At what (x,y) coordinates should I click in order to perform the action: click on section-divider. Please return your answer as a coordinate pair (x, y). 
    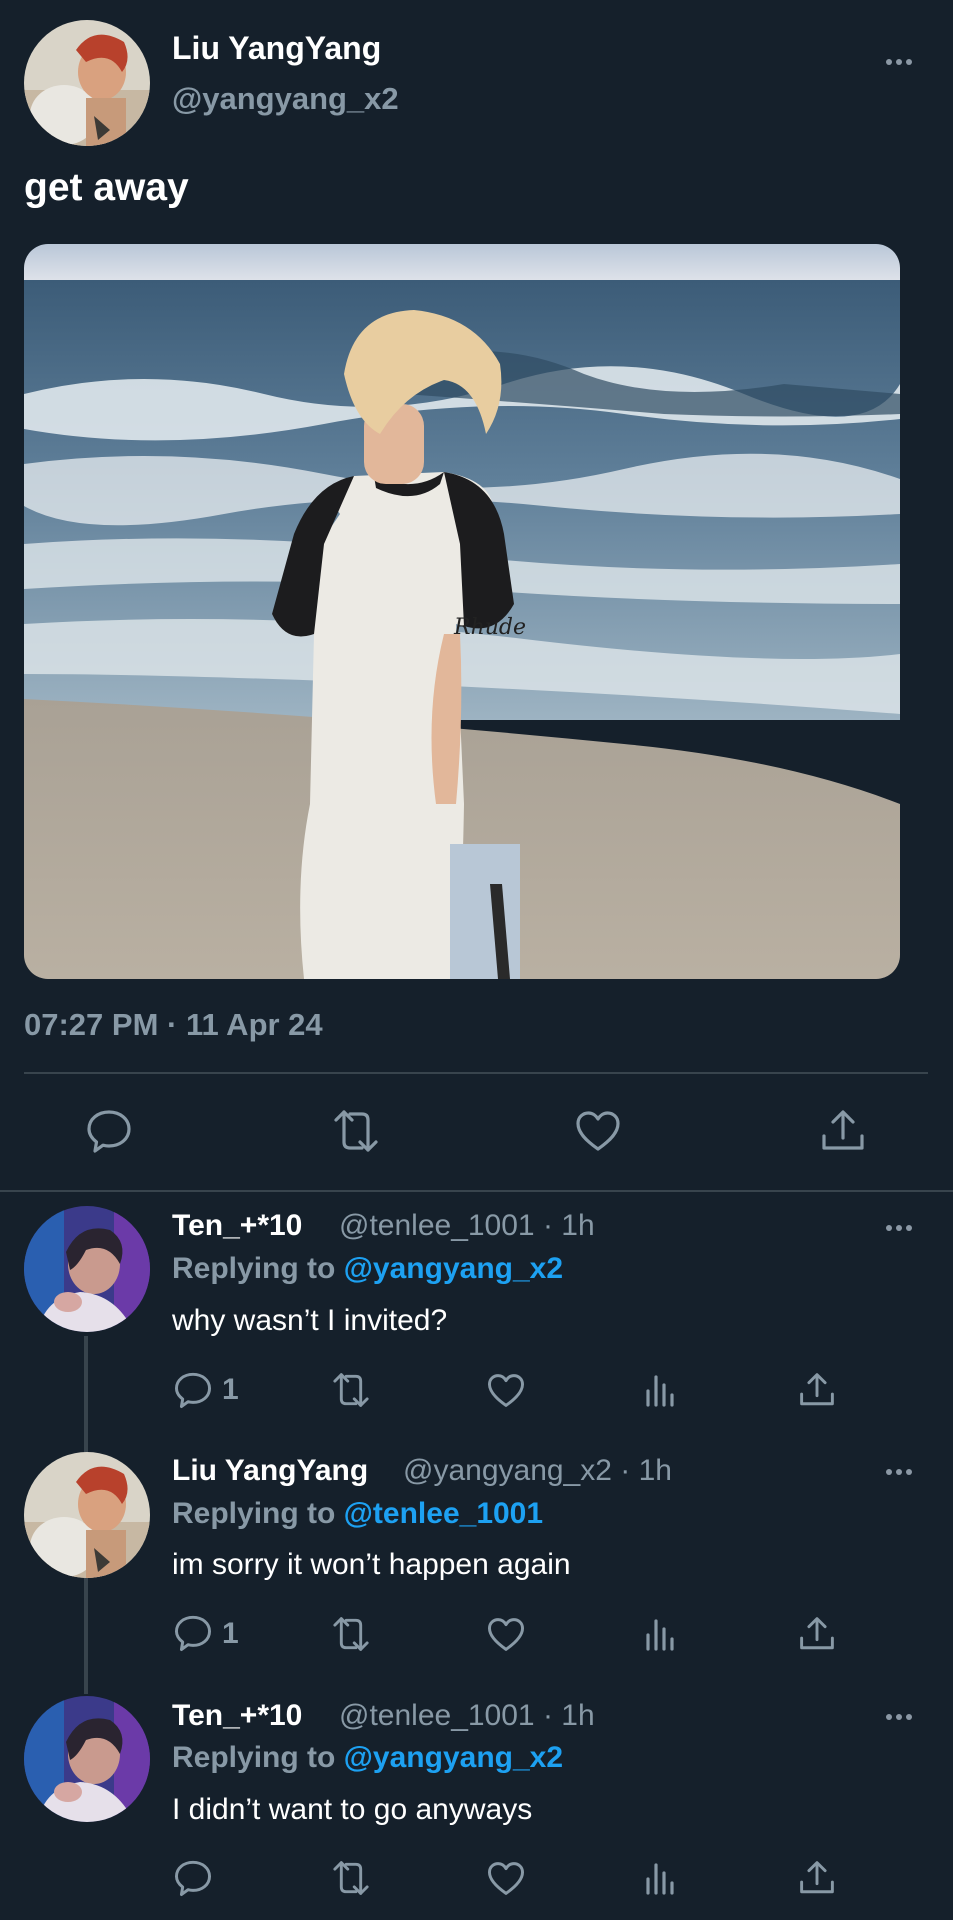
    Looking at the image, I should click on (476, 1191).